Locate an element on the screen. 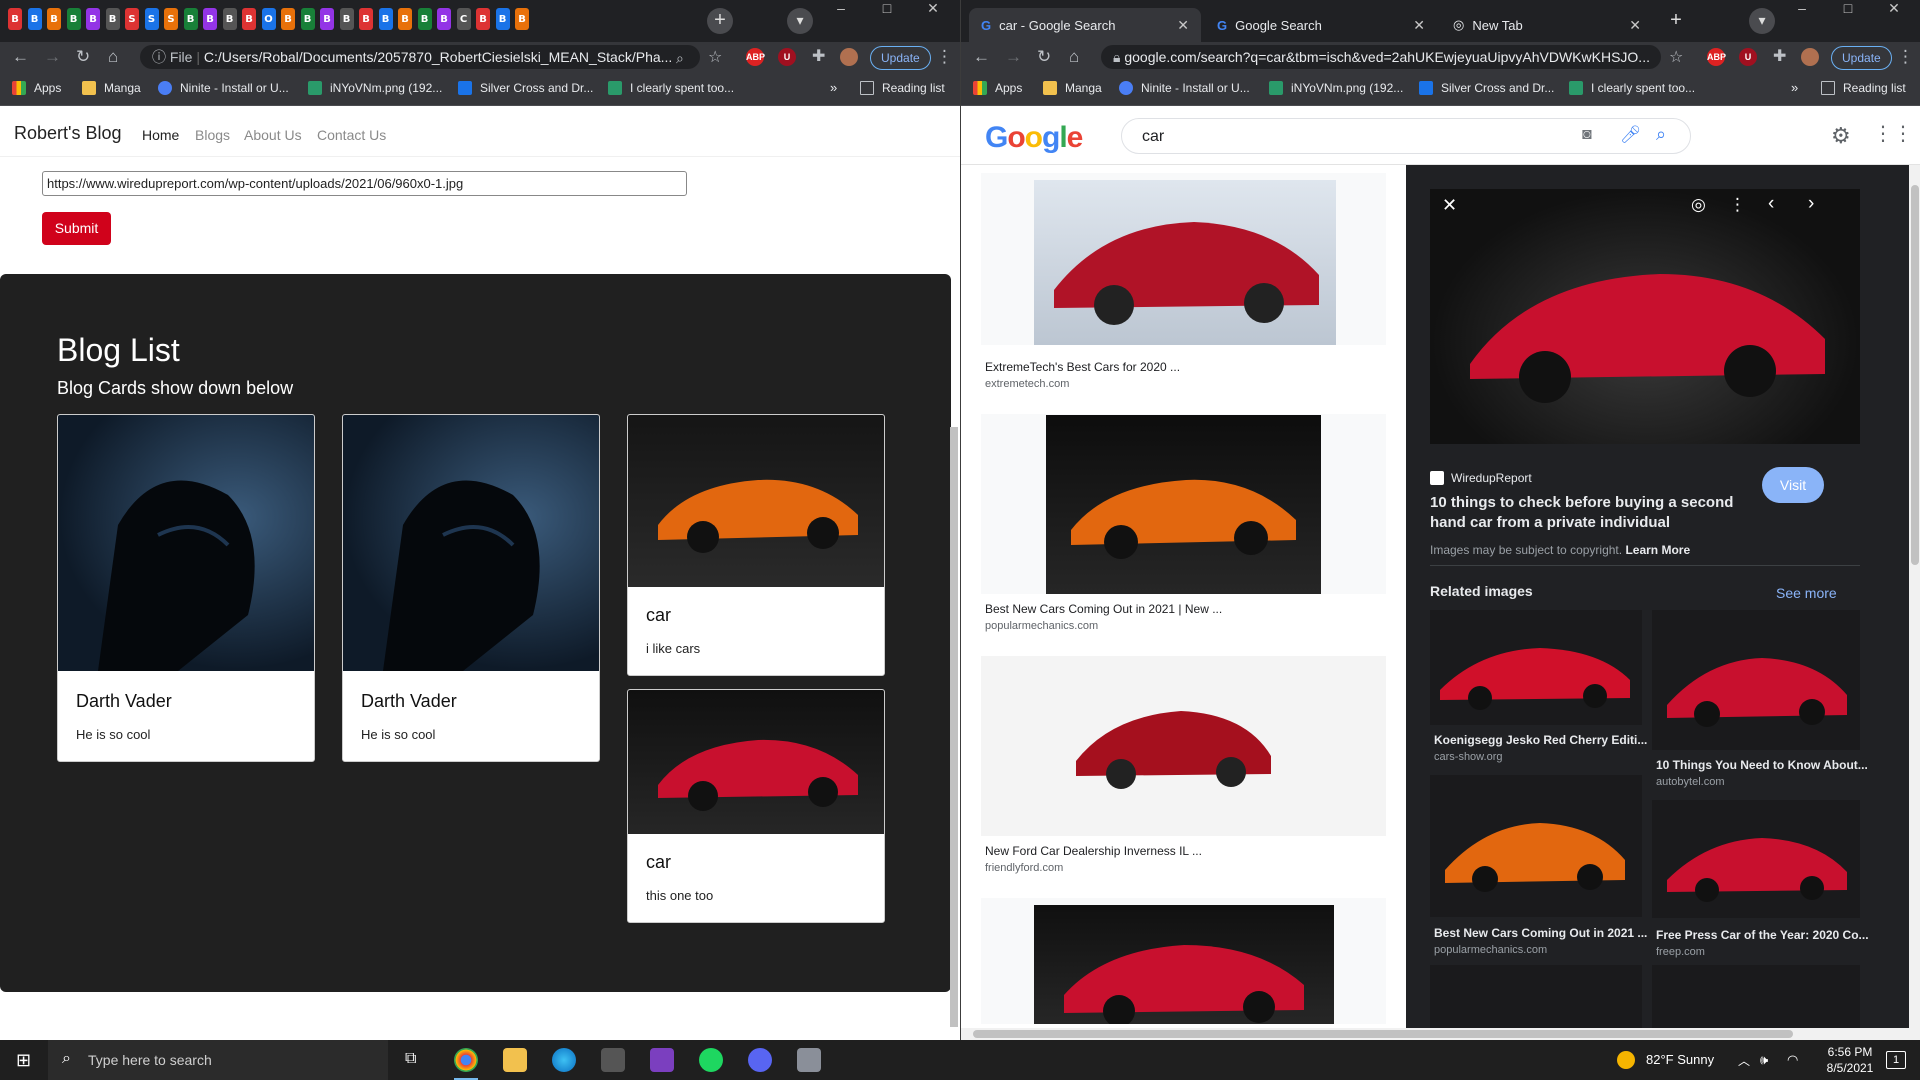 This screenshot has width=1920, height=1080. weather-text: 82°F Sunny is located at coordinates (1680, 1059).